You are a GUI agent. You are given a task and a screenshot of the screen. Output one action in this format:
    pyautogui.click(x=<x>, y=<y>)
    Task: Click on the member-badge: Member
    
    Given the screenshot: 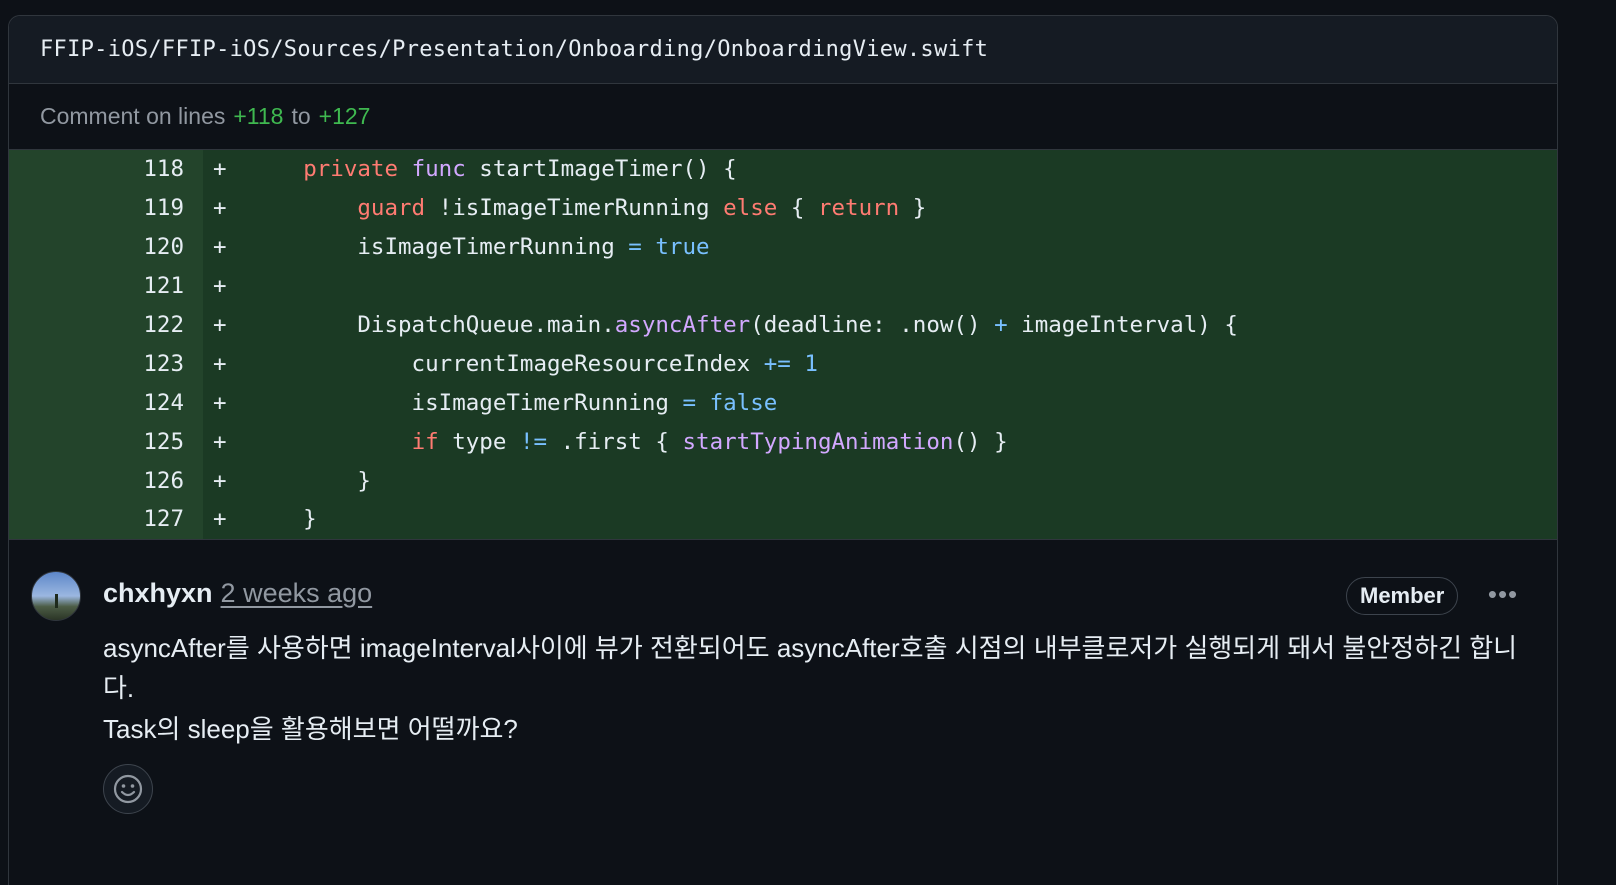 What is the action you would take?
    pyautogui.click(x=1402, y=595)
    